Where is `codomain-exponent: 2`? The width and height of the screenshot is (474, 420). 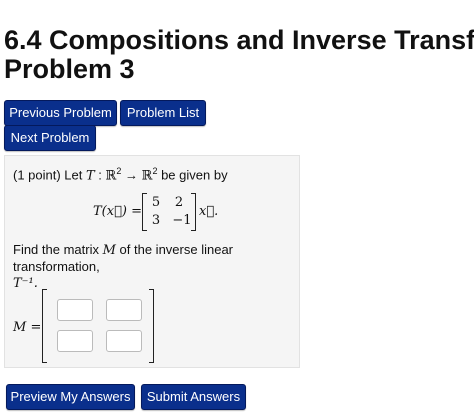 codomain-exponent: 2 is located at coordinates (155, 171).